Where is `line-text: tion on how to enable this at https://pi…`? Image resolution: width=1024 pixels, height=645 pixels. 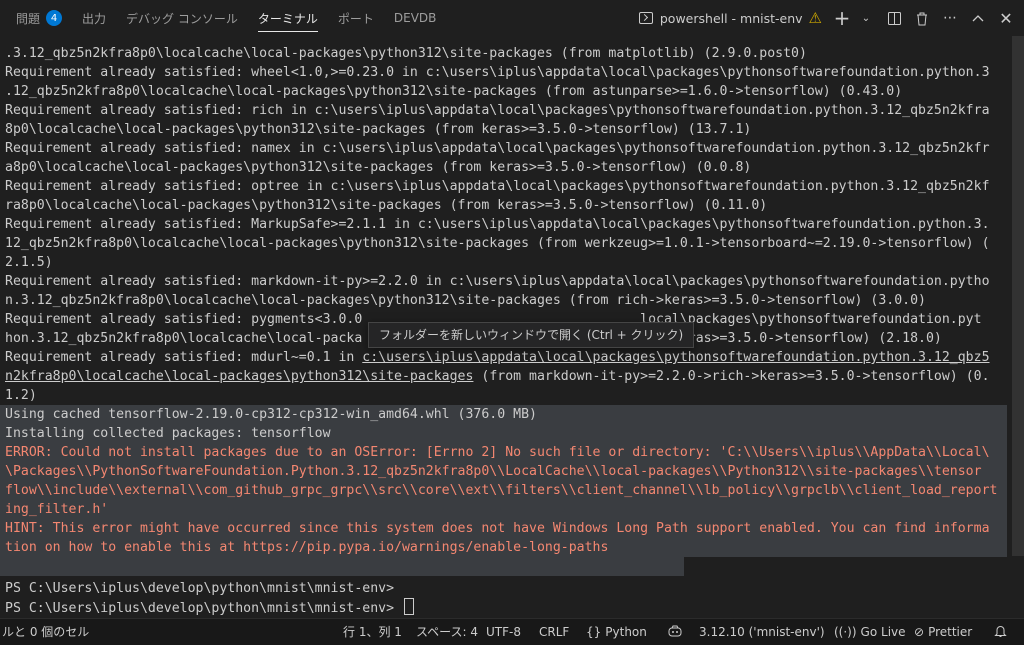
line-text: tion on how to enable this at https://pi… is located at coordinates (307, 547).